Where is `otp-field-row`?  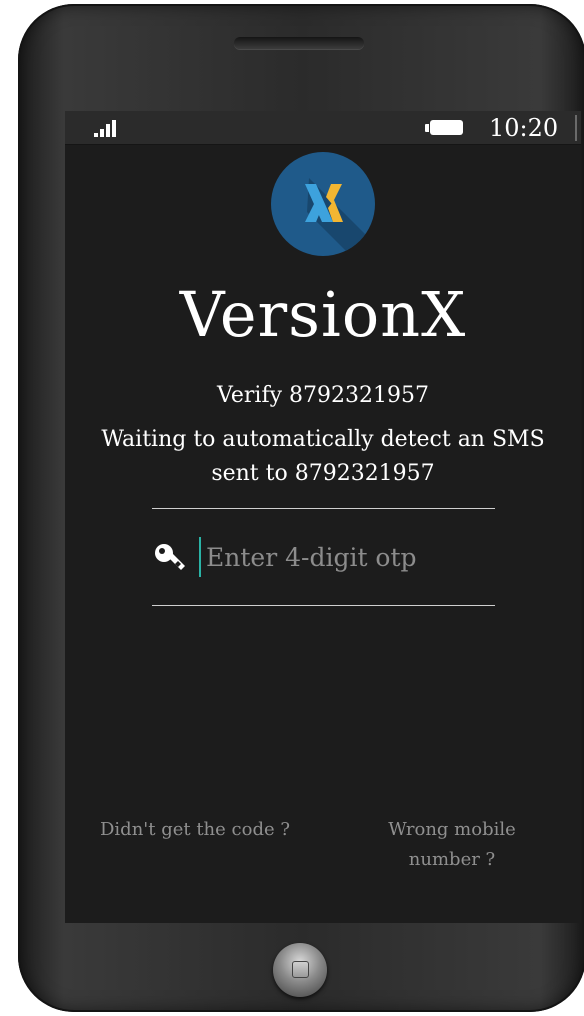 otp-field-row is located at coordinates (324, 558).